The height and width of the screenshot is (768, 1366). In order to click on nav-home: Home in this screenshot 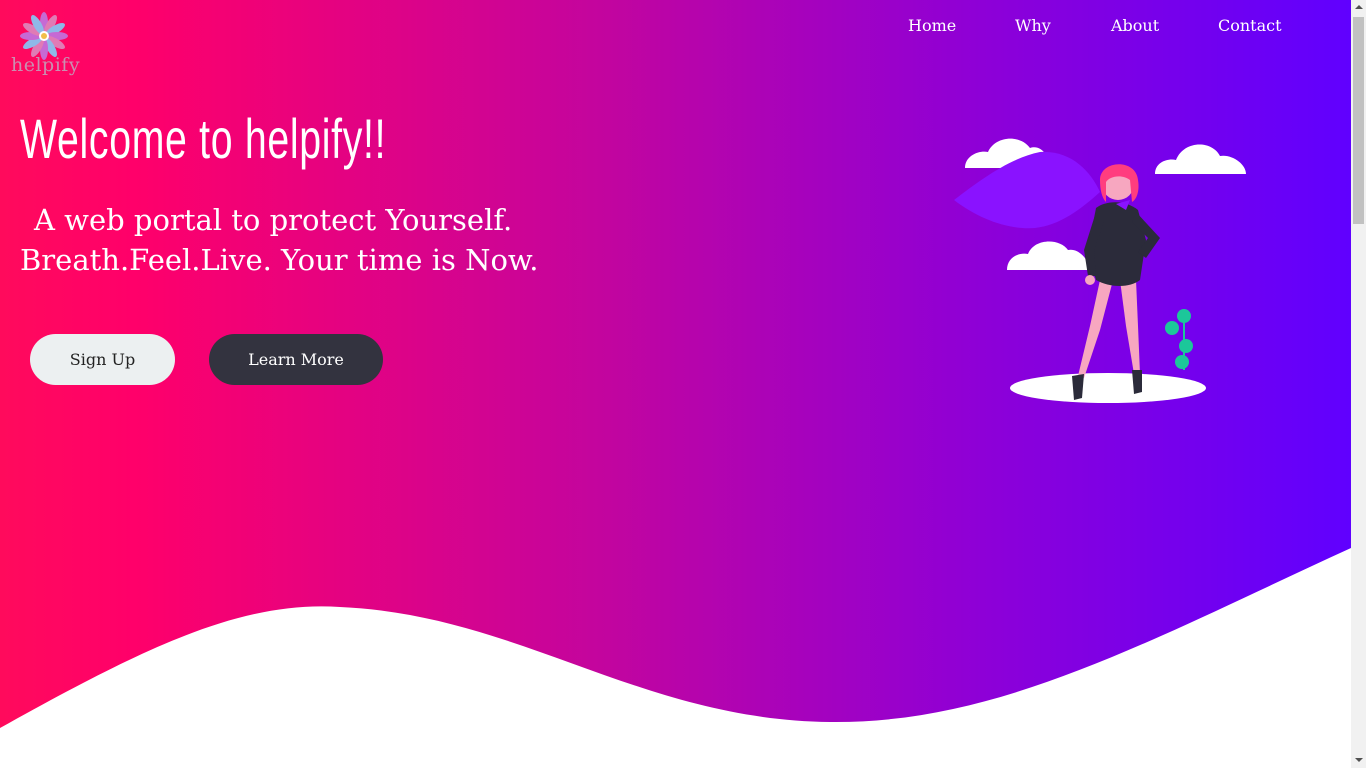, I will do `click(932, 25)`.